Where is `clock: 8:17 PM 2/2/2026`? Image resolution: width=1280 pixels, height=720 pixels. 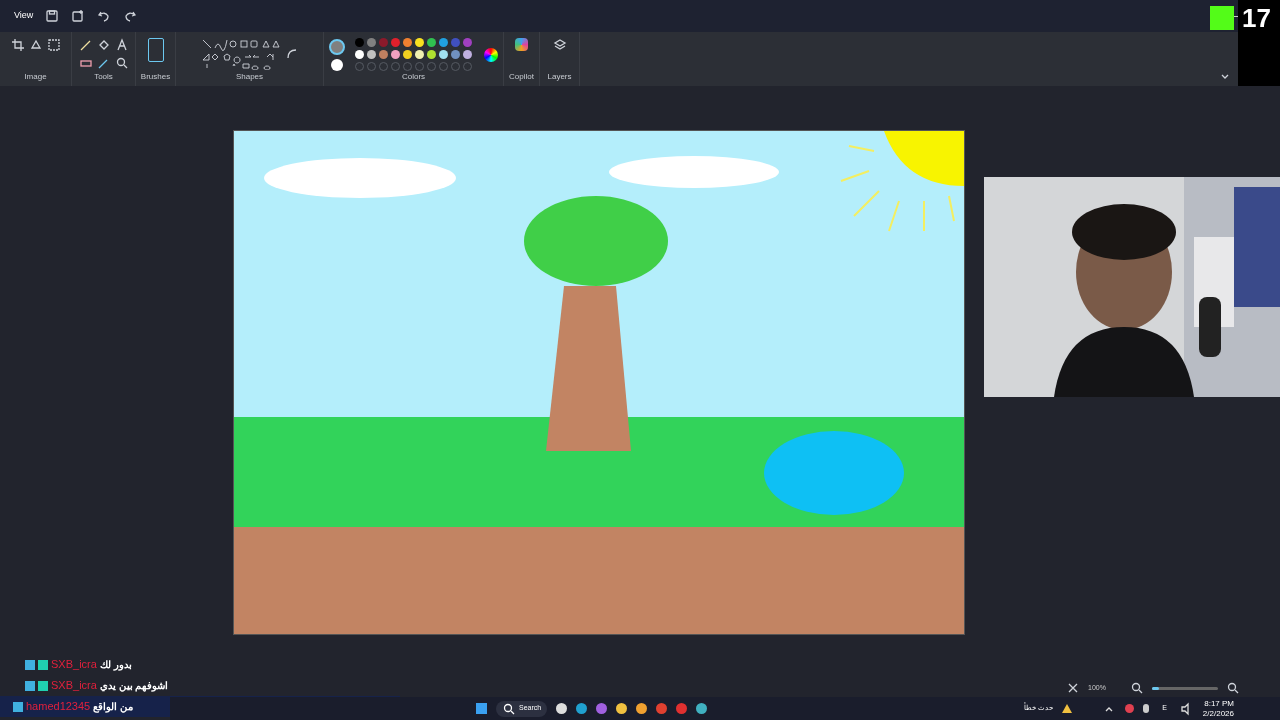
clock: 8:17 PM 2/2/2026 is located at coordinates (1241, 708).